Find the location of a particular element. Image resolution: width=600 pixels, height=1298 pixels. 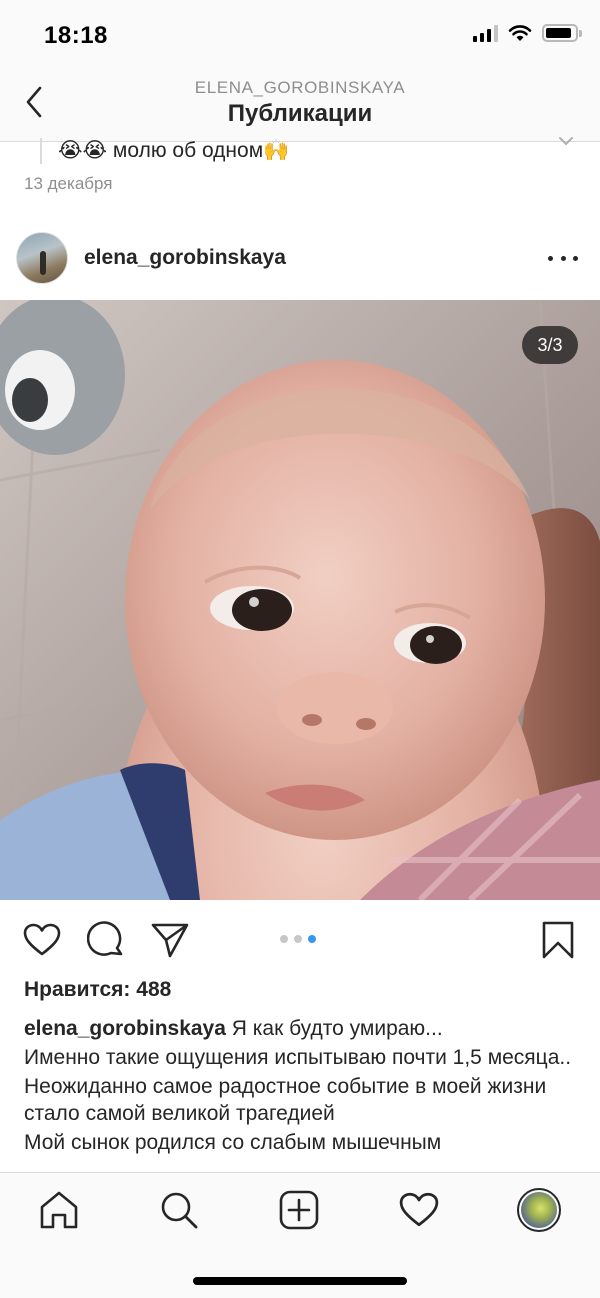

tab-bar is located at coordinates (300, 1235).